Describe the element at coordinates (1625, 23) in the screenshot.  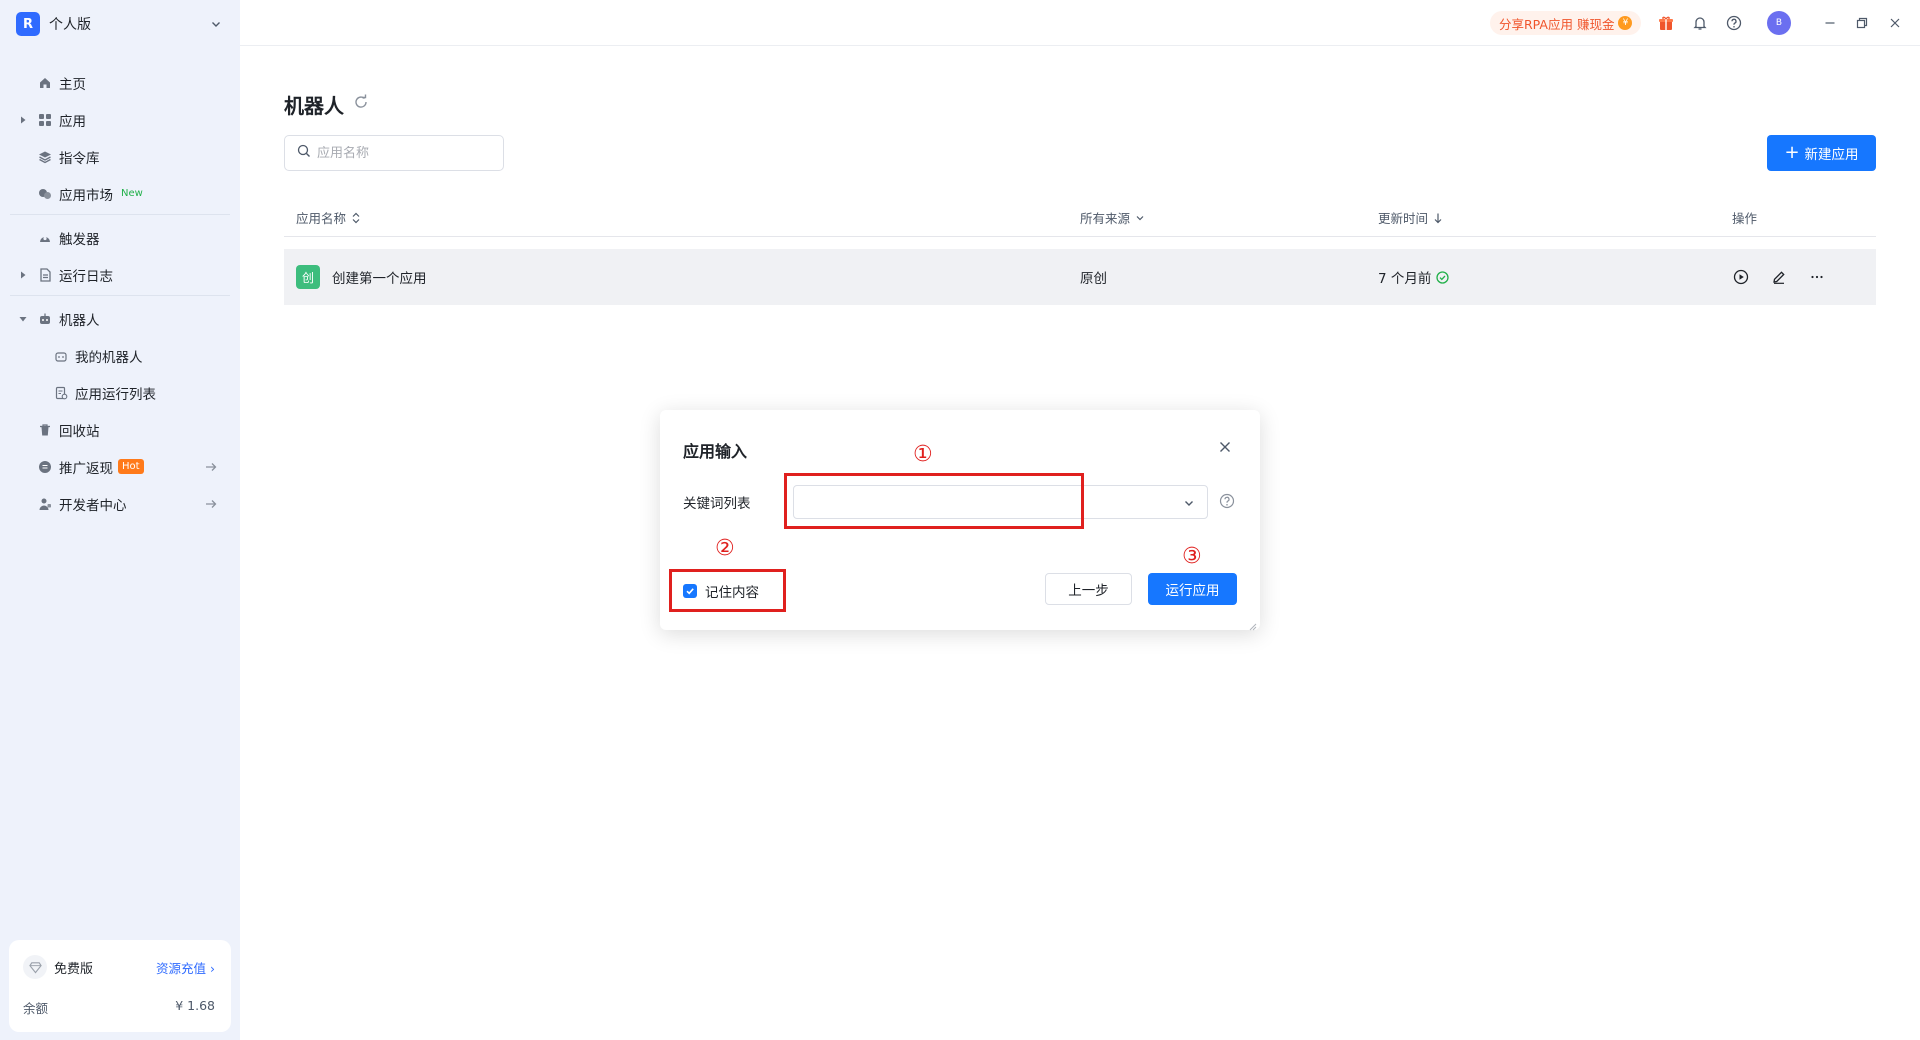
I see `coin-icon: ¥` at that location.